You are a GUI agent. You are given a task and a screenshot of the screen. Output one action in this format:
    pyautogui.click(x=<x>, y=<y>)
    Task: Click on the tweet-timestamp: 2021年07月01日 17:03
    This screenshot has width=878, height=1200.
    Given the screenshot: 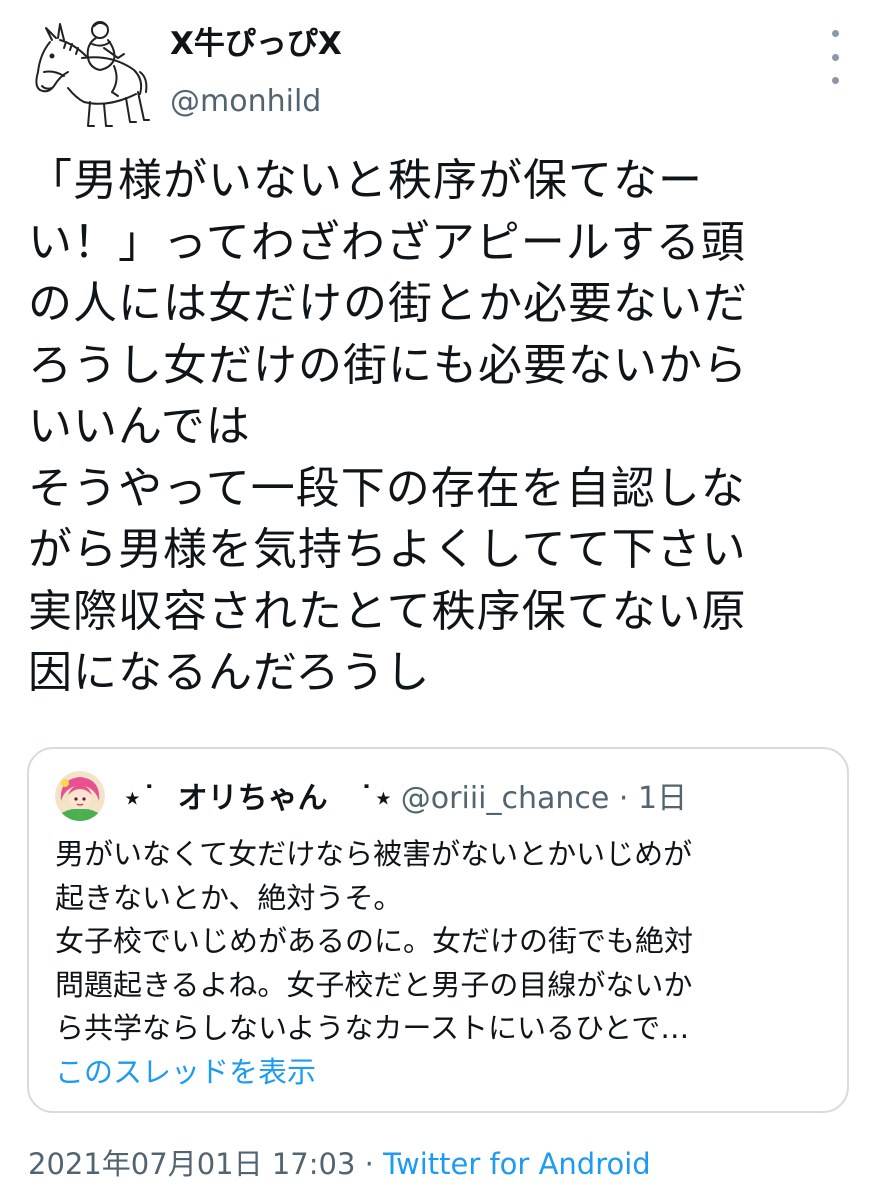 What is the action you would take?
    pyautogui.click(x=191, y=1164)
    